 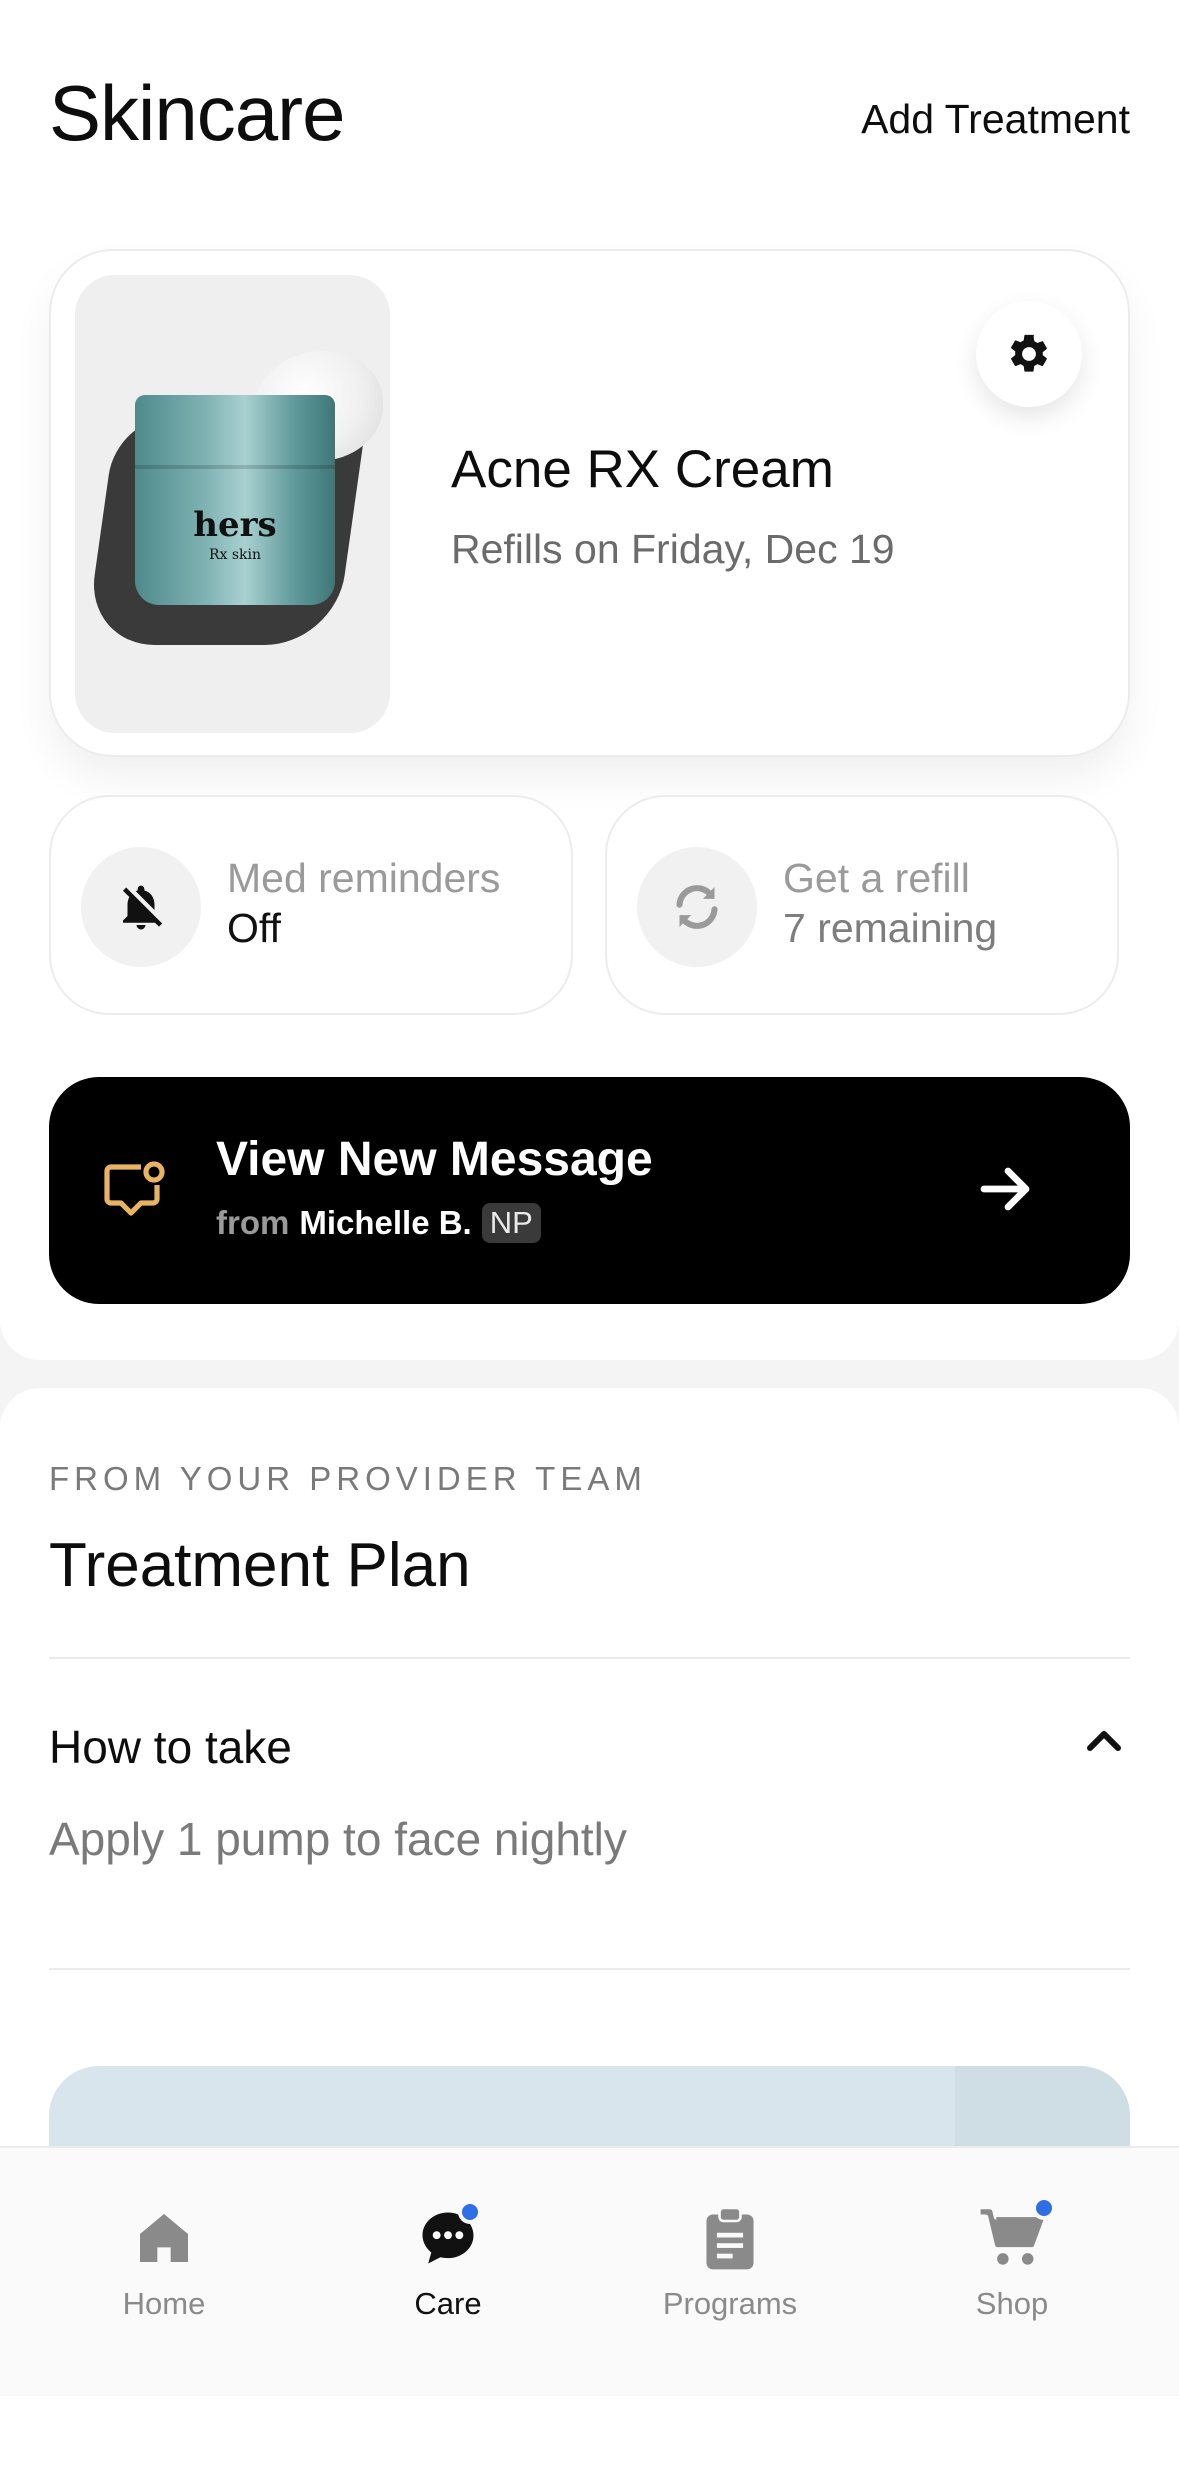 What do you see at coordinates (448, 2303) in the screenshot?
I see `nav-label: Care` at bounding box center [448, 2303].